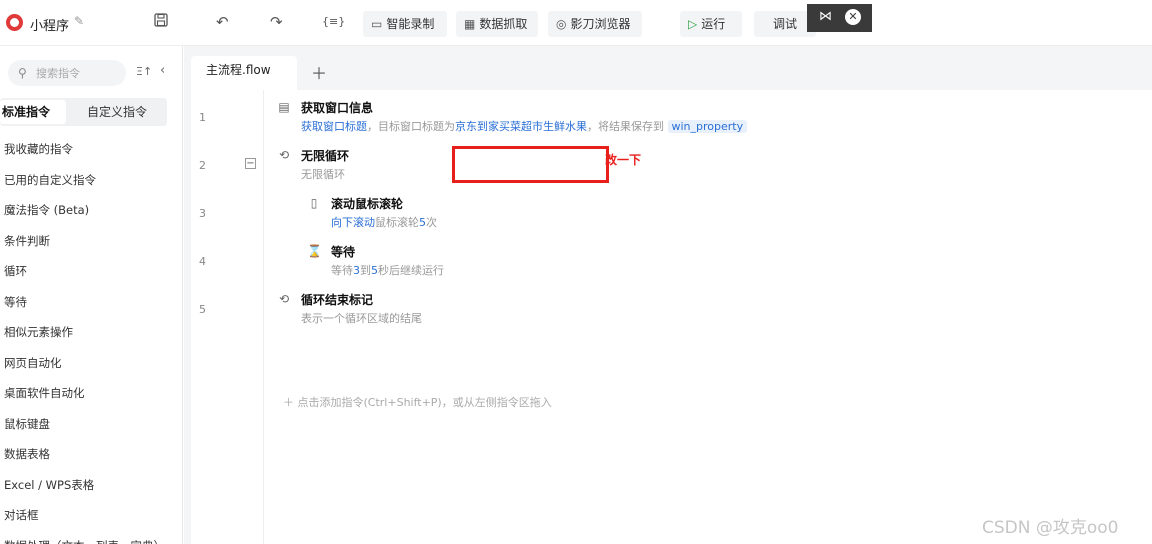 The height and width of the screenshot is (544, 1152). Describe the element at coordinates (84, 180) in the screenshot. I see `category-item: 已用的自定义指令` at that location.